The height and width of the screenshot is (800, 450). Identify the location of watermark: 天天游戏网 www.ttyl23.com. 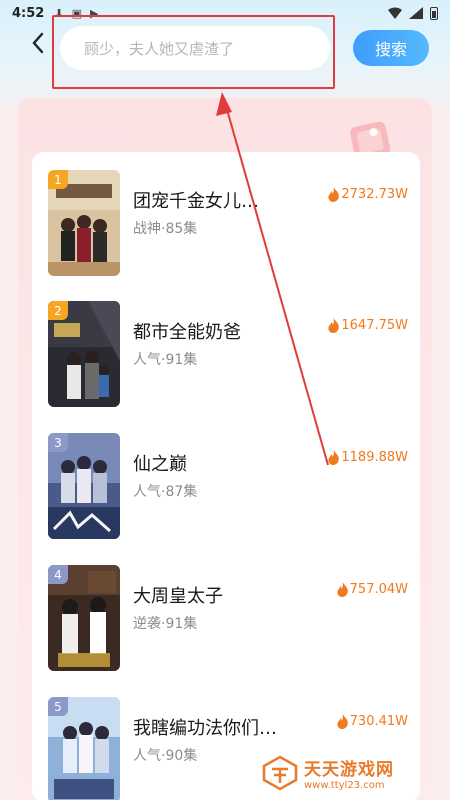
(342, 773).